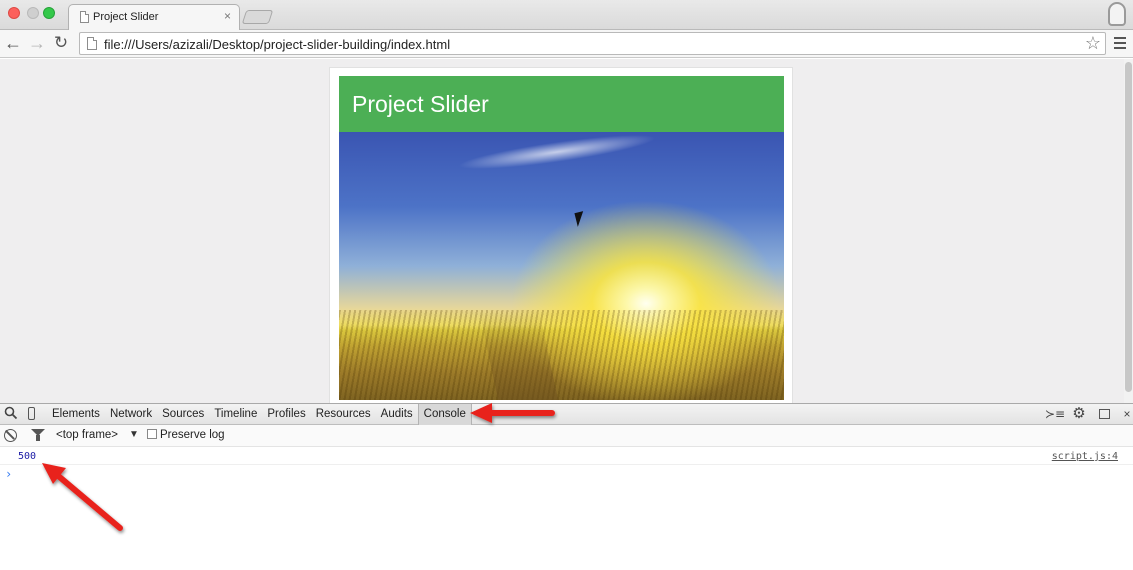 This screenshot has height=570, width=1133. What do you see at coordinates (14, 13) in the screenshot?
I see `window-close-icon` at bounding box center [14, 13].